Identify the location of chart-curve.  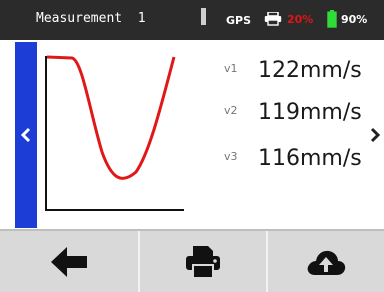
(111, 117).